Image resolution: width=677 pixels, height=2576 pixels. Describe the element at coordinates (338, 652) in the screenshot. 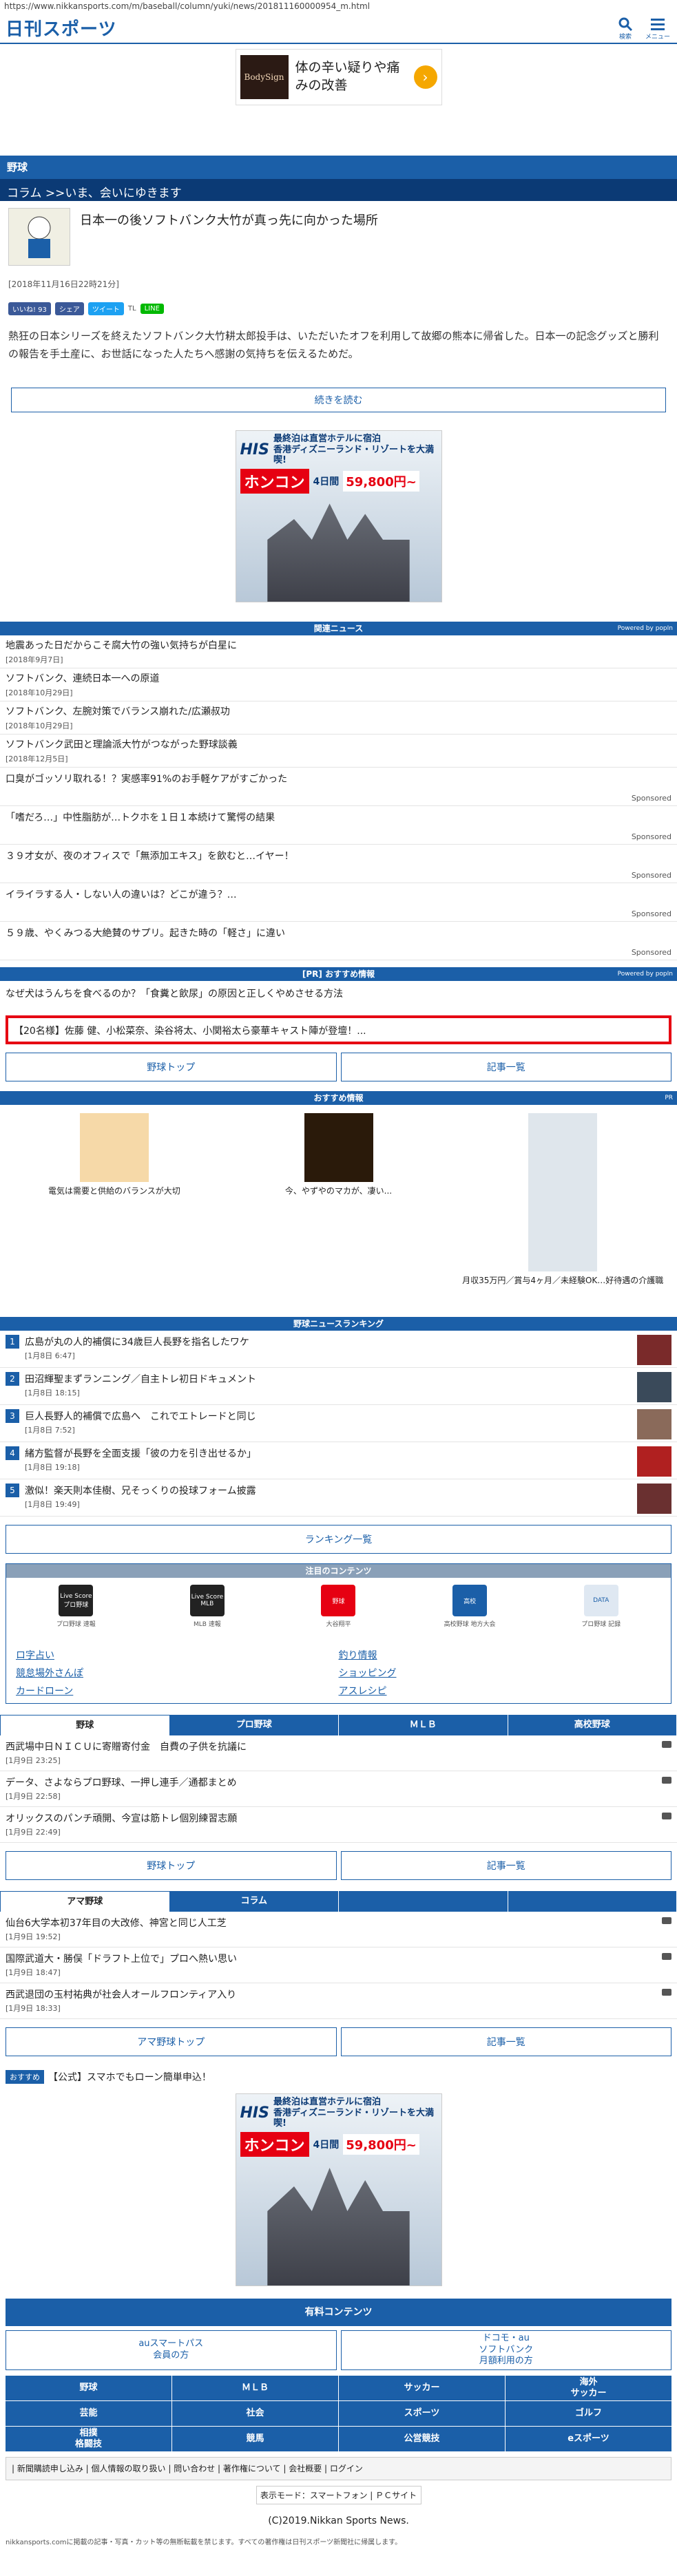

I see `related-news-item: 地震あった日だからこそ腐大竹の強い気持ちが白星に [2018年9月7日]` at that location.